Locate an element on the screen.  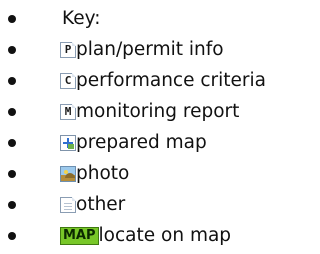
legend-item-other: other is located at coordinates (154, 204).